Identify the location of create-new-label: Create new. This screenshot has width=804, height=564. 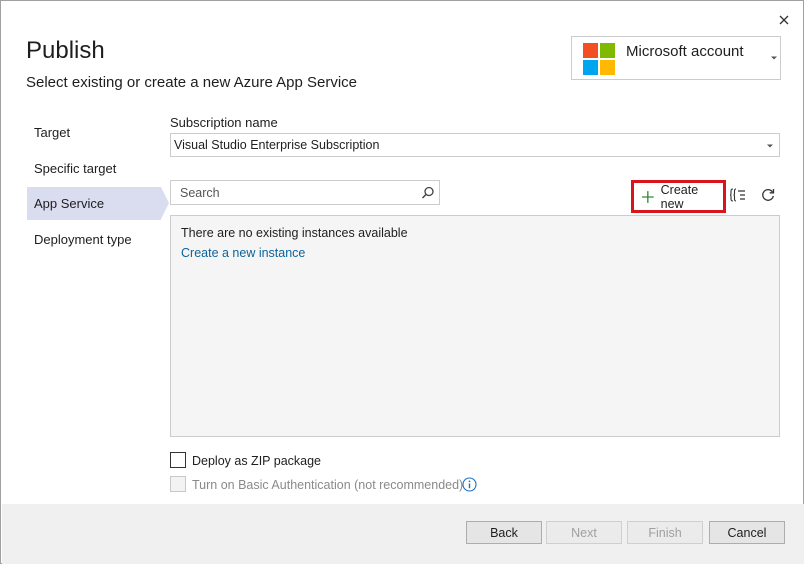
(679, 196).